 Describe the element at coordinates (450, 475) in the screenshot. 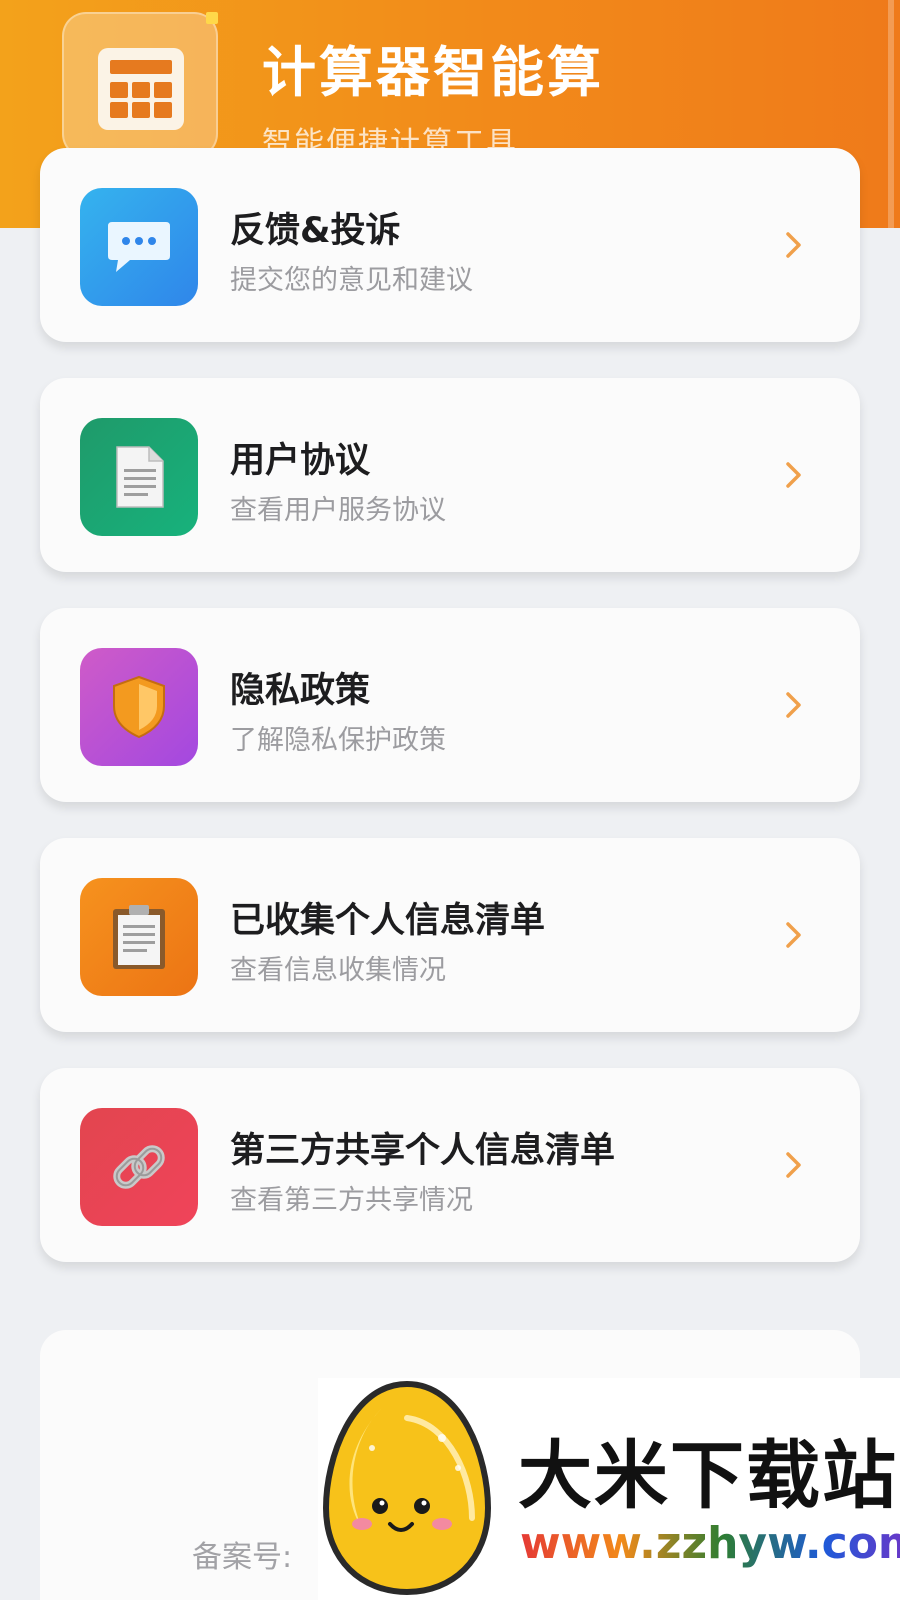

I see `menu-item-user-agreement: 用户协议 查看用户服务协议` at that location.